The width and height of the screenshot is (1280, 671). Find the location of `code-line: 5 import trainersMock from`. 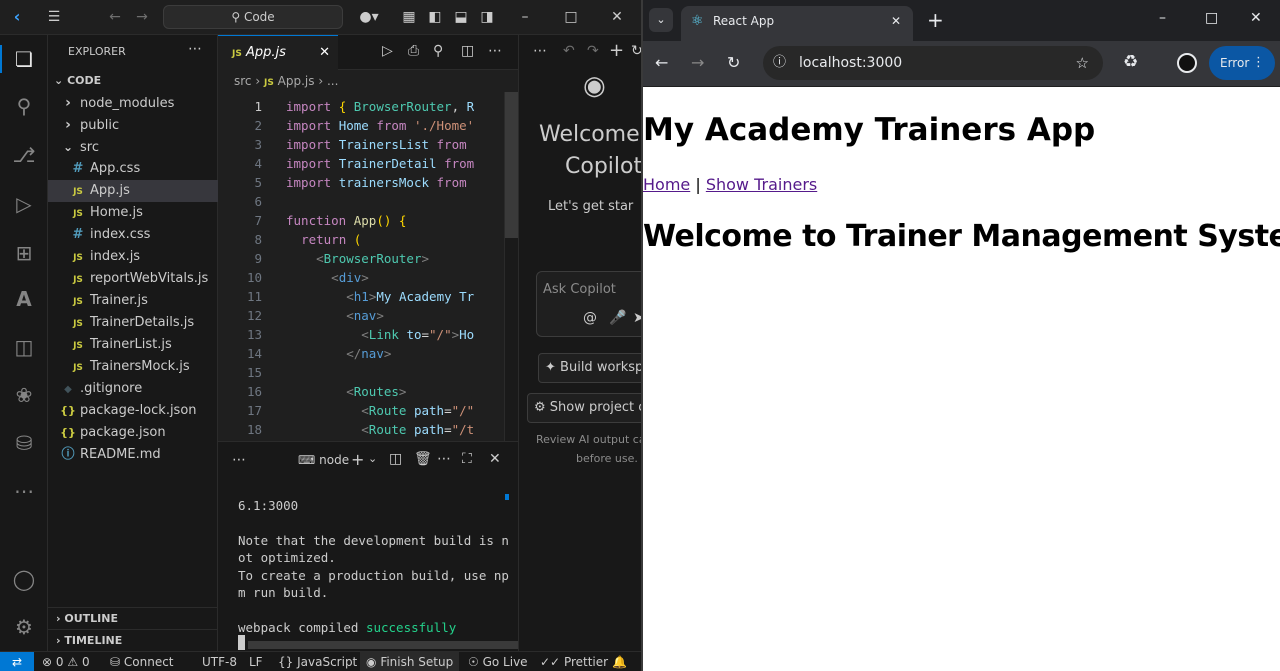

code-line: 5 import trainersMock from is located at coordinates (368, 182).